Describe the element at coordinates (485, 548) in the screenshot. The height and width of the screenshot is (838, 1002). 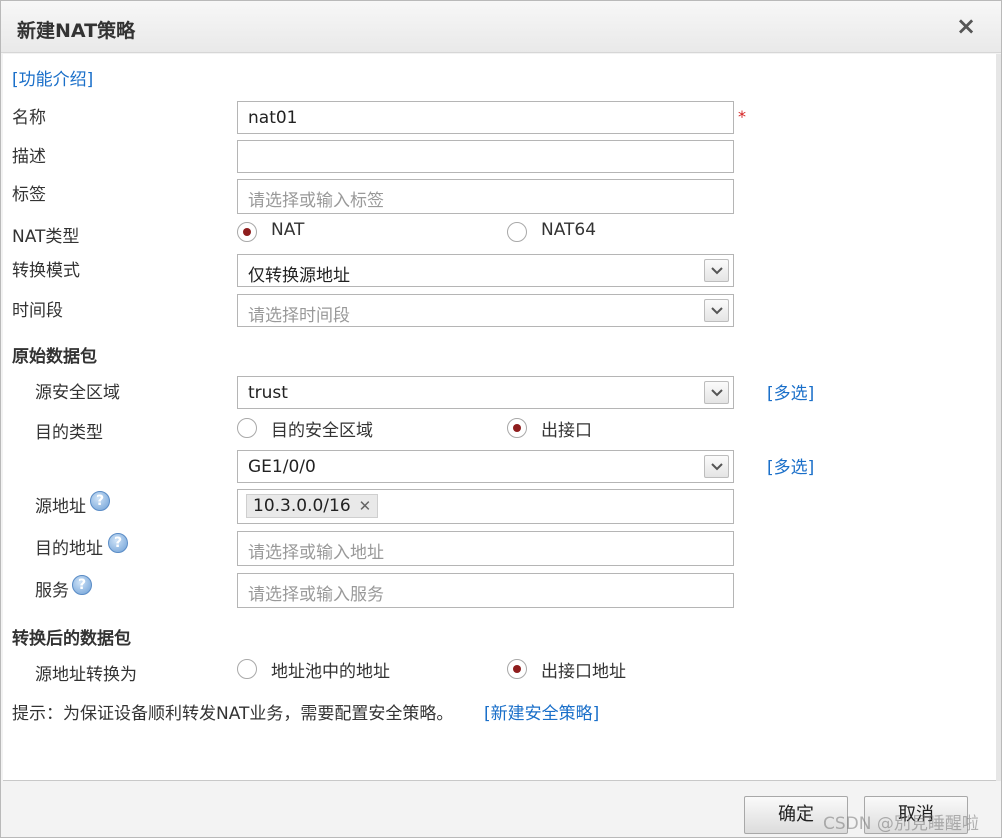
I see `dest-address-field: 请选择或输入地址` at that location.